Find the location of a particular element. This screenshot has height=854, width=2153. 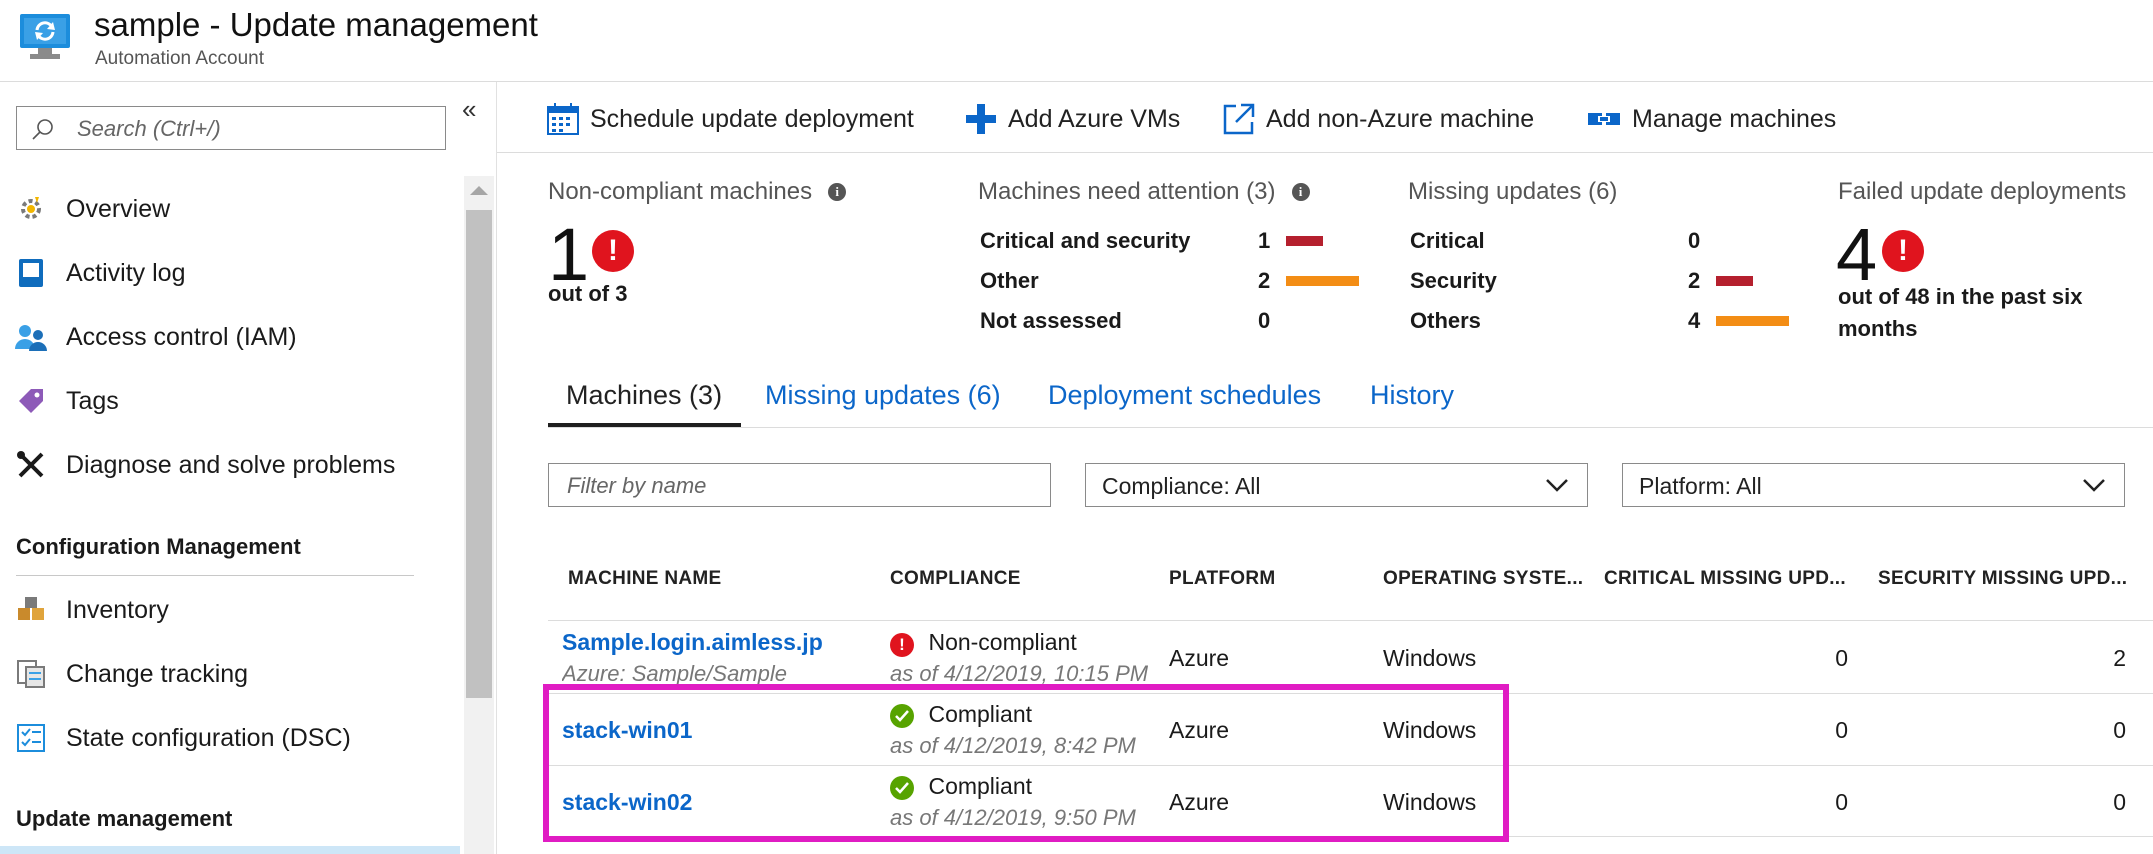

section-title-configuration: Configuration Management is located at coordinates (158, 546).